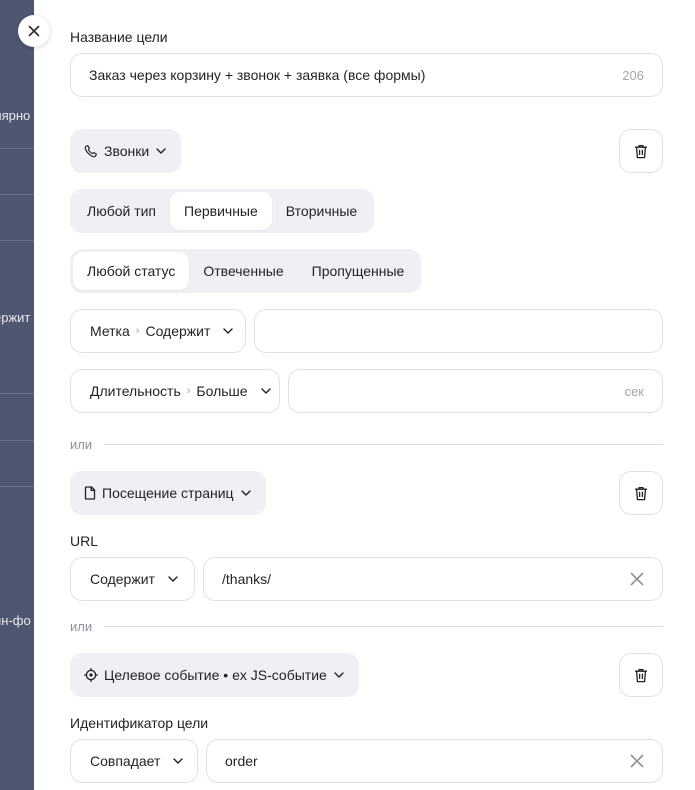 This screenshot has height=790, width=695. What do you see at coordinates (178, 331) in the screenshot?
I see `filter-operator-label: Содержит` at bounding box center [178, 331].